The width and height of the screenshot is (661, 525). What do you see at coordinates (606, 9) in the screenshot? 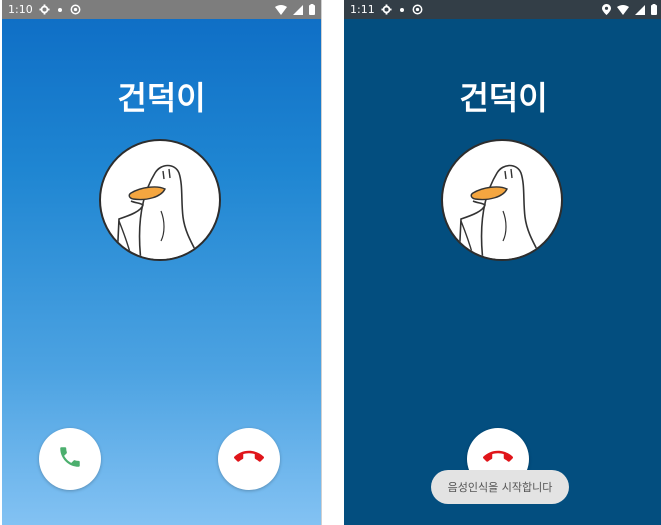
I see `location-icon` at bounding box center [606, 9].